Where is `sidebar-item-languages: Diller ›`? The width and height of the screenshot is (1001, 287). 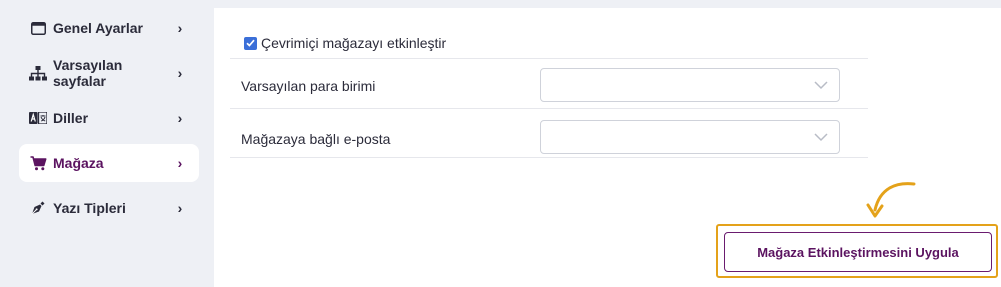
sidebar-item-languages: Diller › is located at coordinates (109, 118).